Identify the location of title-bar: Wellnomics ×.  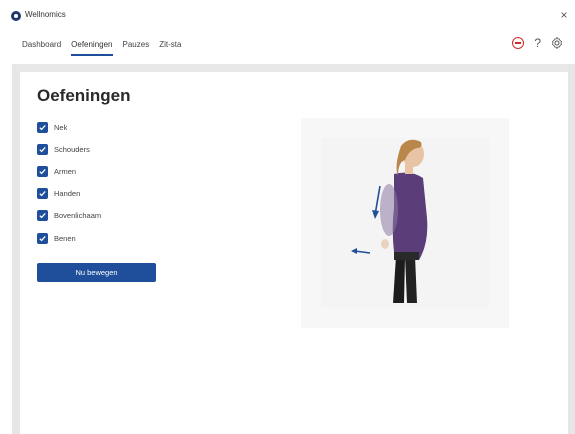
(287, 16).